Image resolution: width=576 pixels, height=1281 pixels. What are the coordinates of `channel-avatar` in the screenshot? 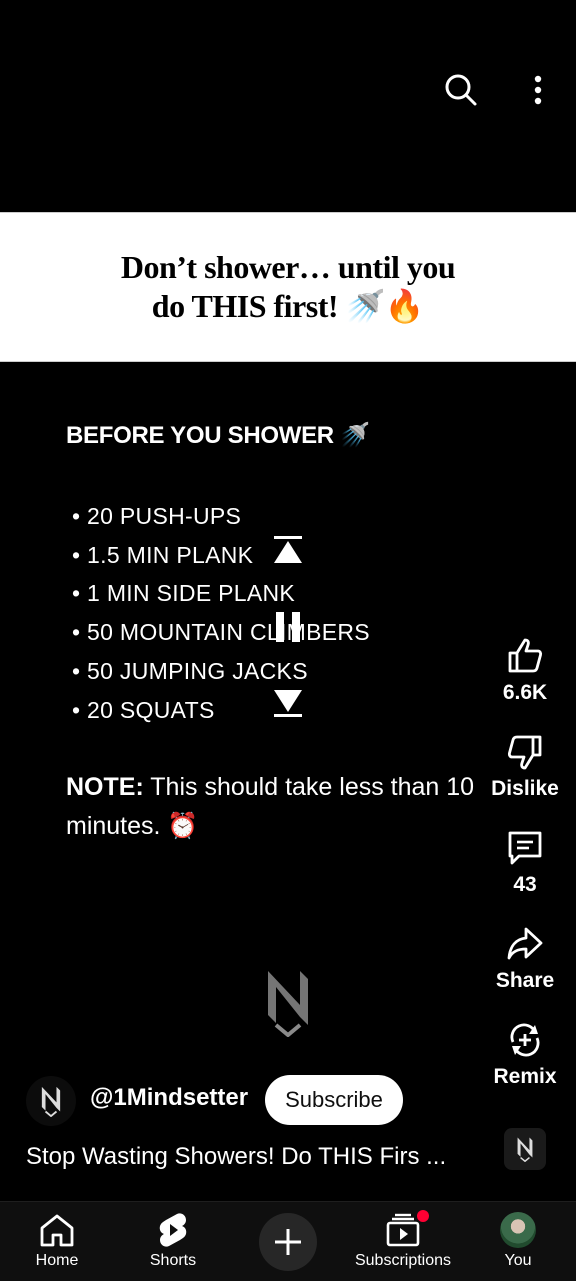 It's located at (51, 1101).